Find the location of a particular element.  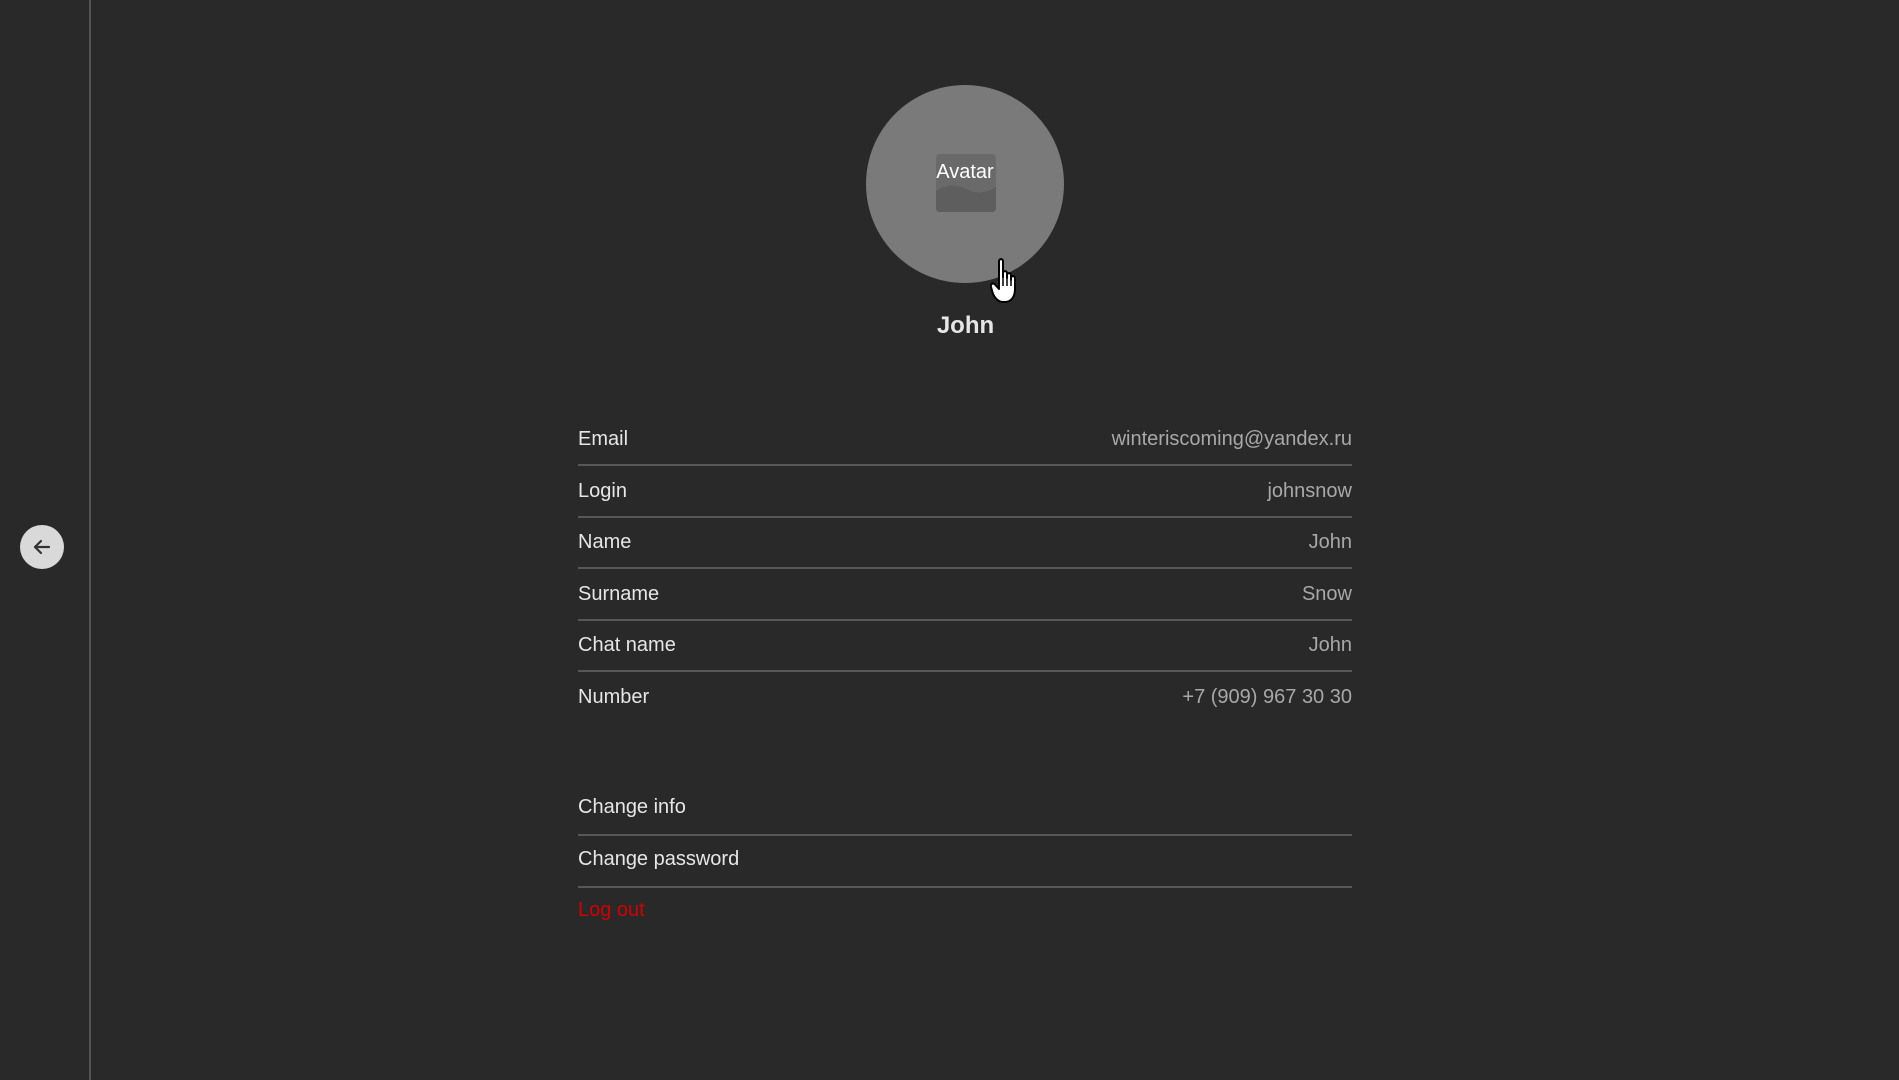

info-value: +7 (909) 967 30 30 is located at coordinates (1267, 696).